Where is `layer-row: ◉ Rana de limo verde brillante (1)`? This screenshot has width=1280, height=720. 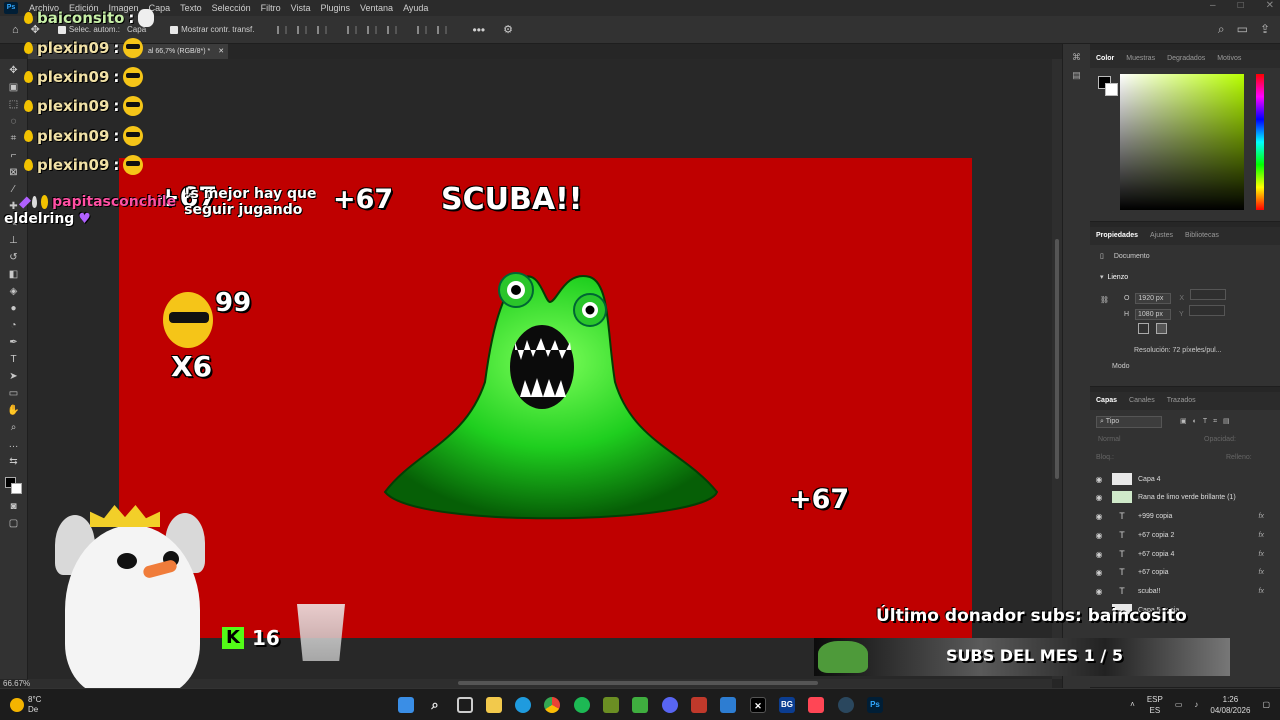
layer-row: ◉ Rana de limo verde brillante (1) is located at coordinates (1185, 497).